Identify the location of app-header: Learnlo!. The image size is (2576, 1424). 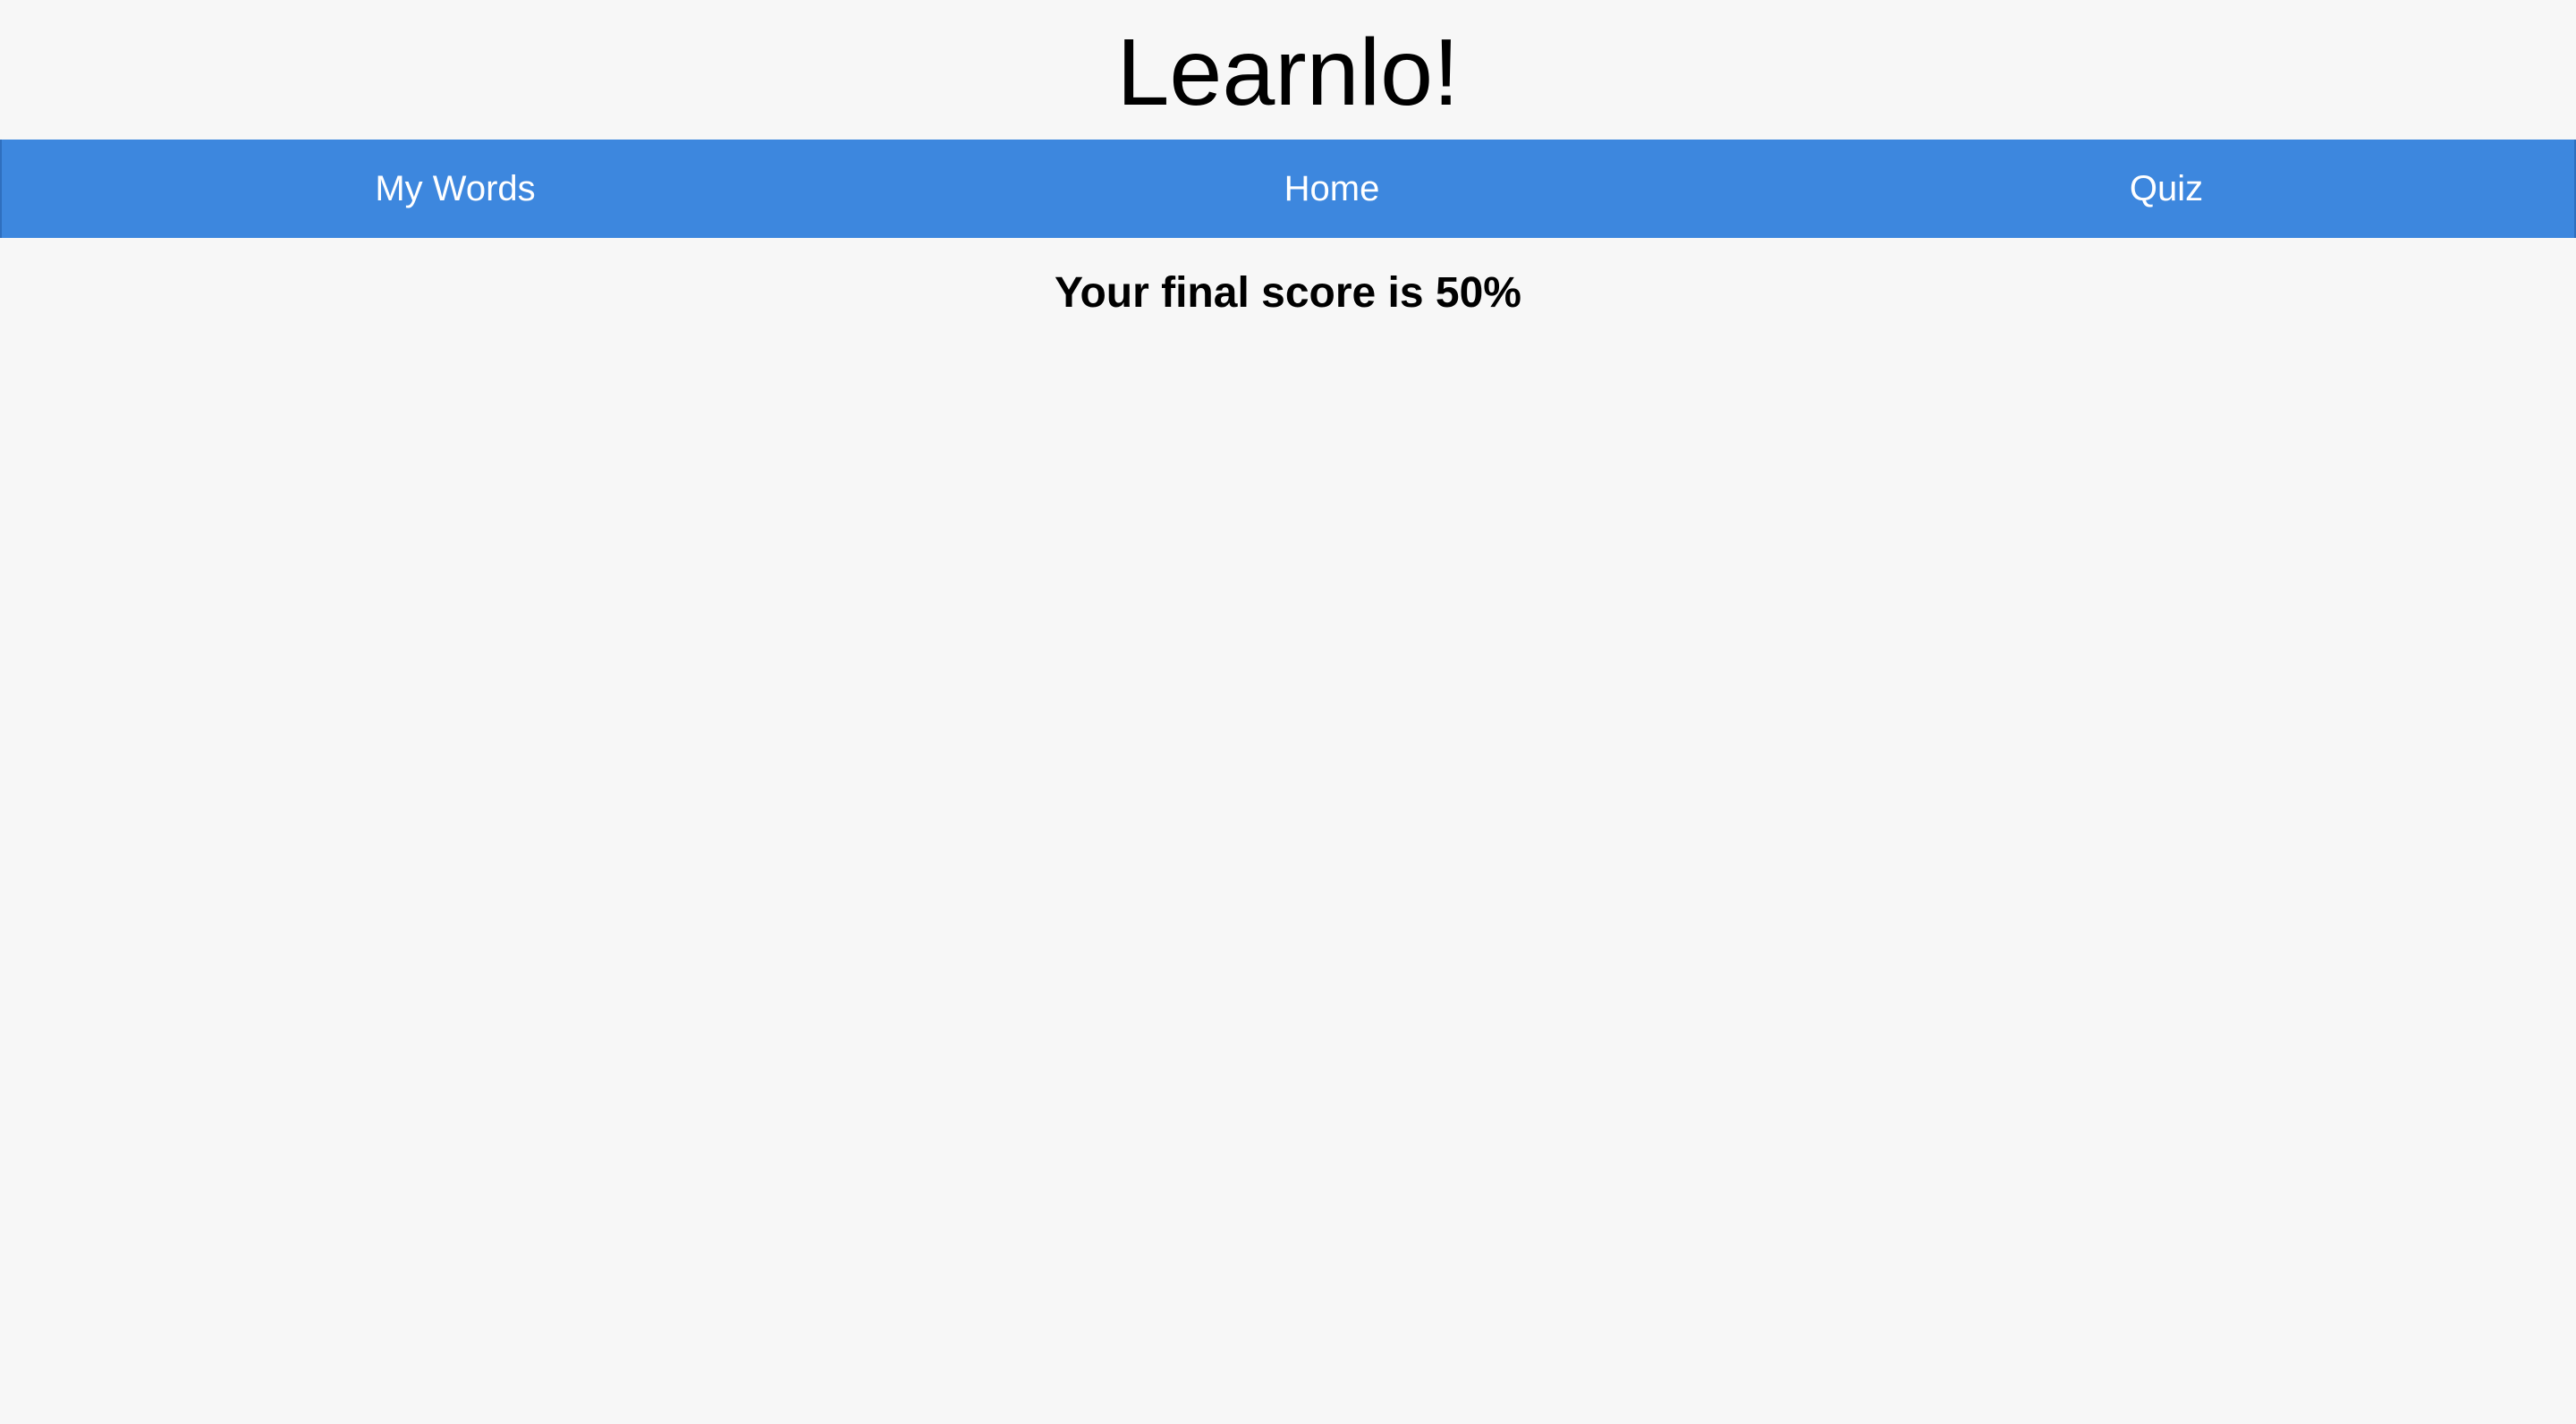
(1288, 70).